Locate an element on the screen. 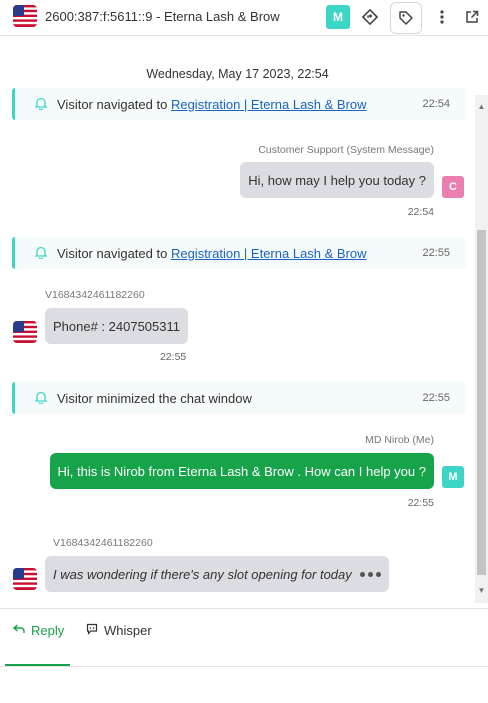 This screenshot has width=488, height=703. typing-indicator-icon is located at coordinates (370, 574).